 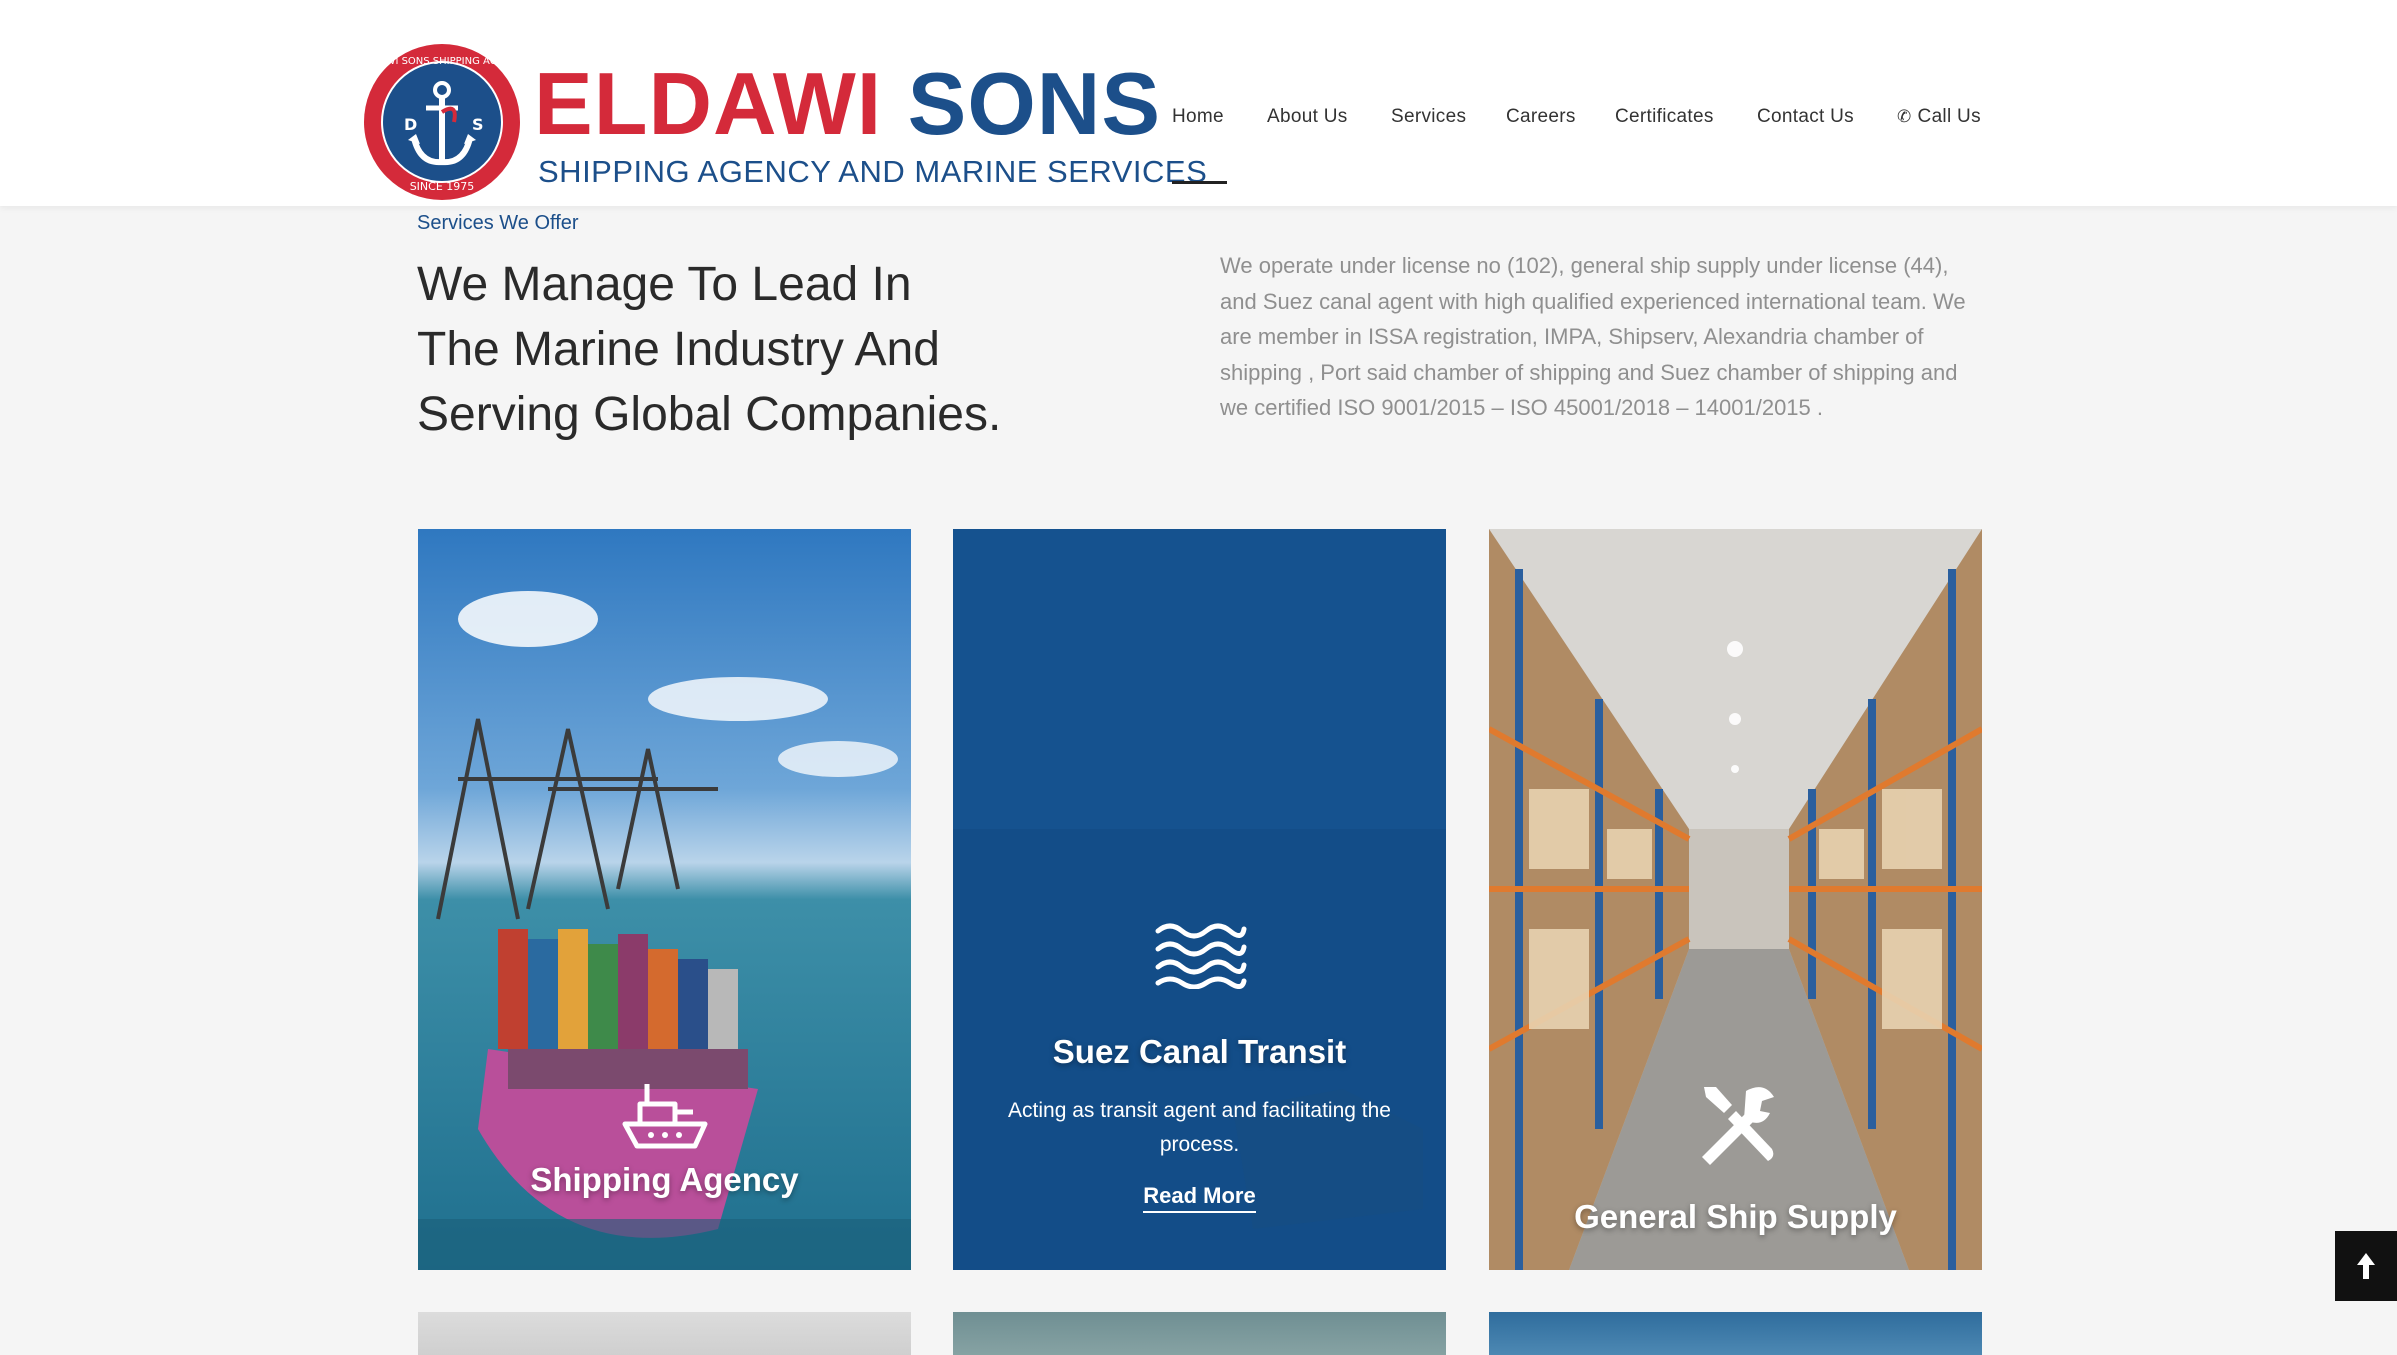 What do you see at coordinates (1307, 117) in the screenshot?
I see `nav-about: About Us` at bounding box center [1307, 117].